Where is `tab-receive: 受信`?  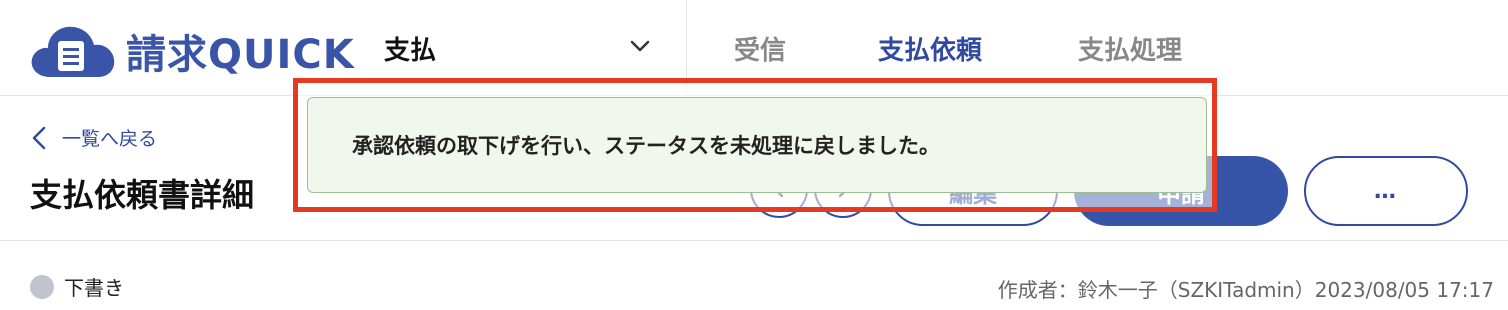 tab-receive: 受信 is located at coordinates (760, 48).